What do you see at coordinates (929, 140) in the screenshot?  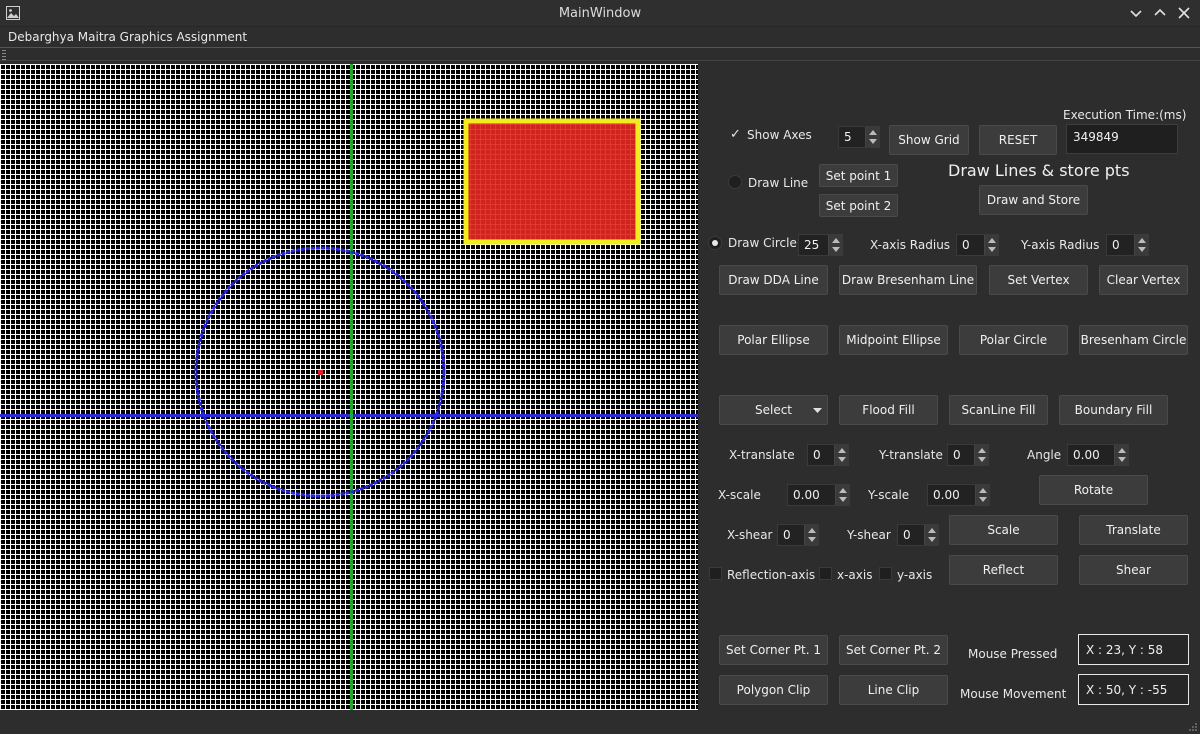 I see `show-grid-button: Show Grid` at bounding box center [929, 140].